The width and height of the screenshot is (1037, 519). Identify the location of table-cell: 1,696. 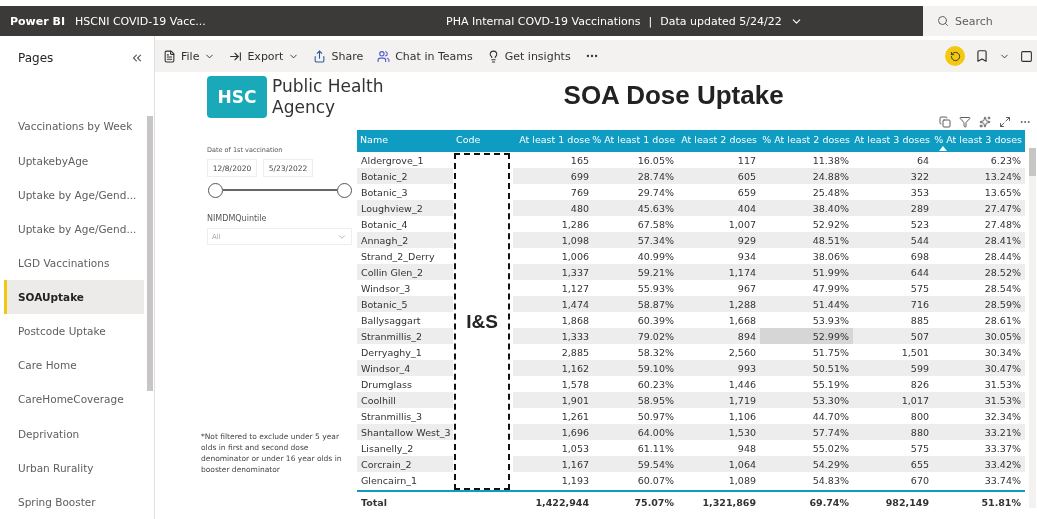
(553, 432).